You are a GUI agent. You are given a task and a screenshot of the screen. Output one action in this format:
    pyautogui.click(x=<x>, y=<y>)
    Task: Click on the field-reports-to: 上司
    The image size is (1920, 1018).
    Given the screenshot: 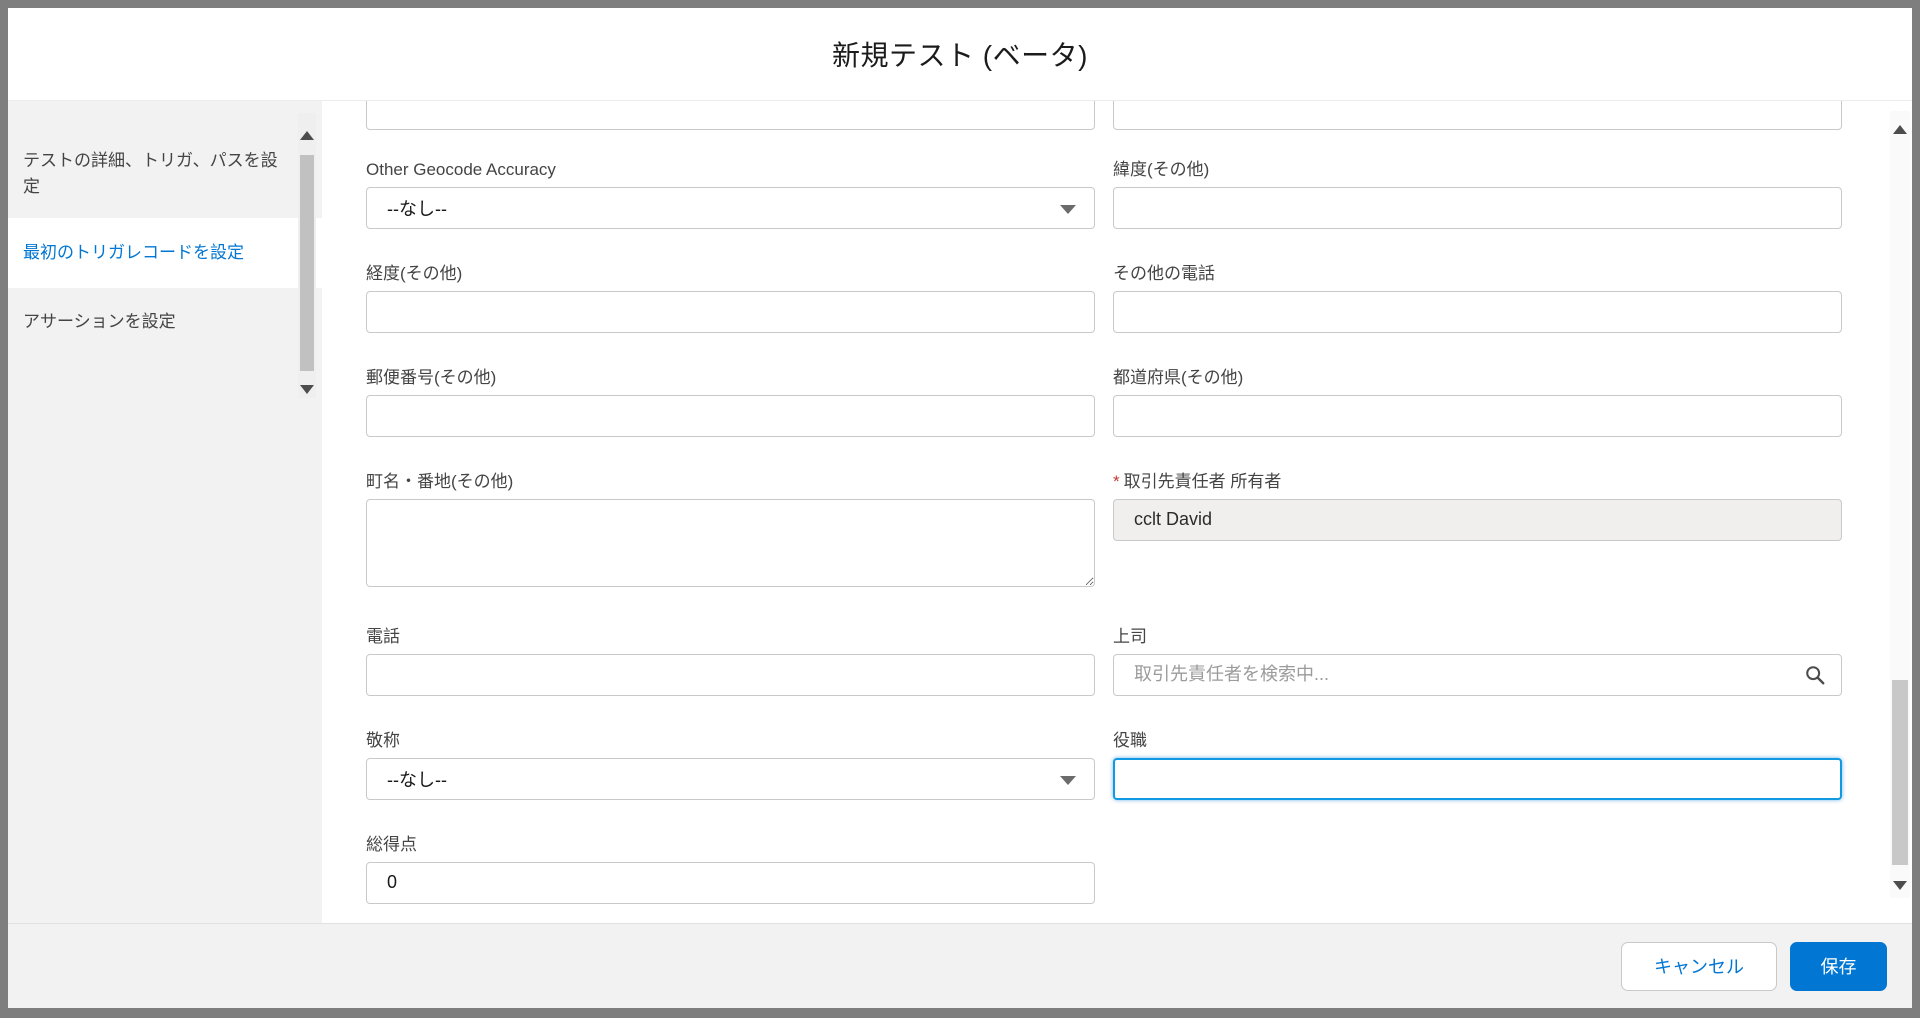 What is the action you would take?
    pyautogui.click(x=1477, y=661)
    